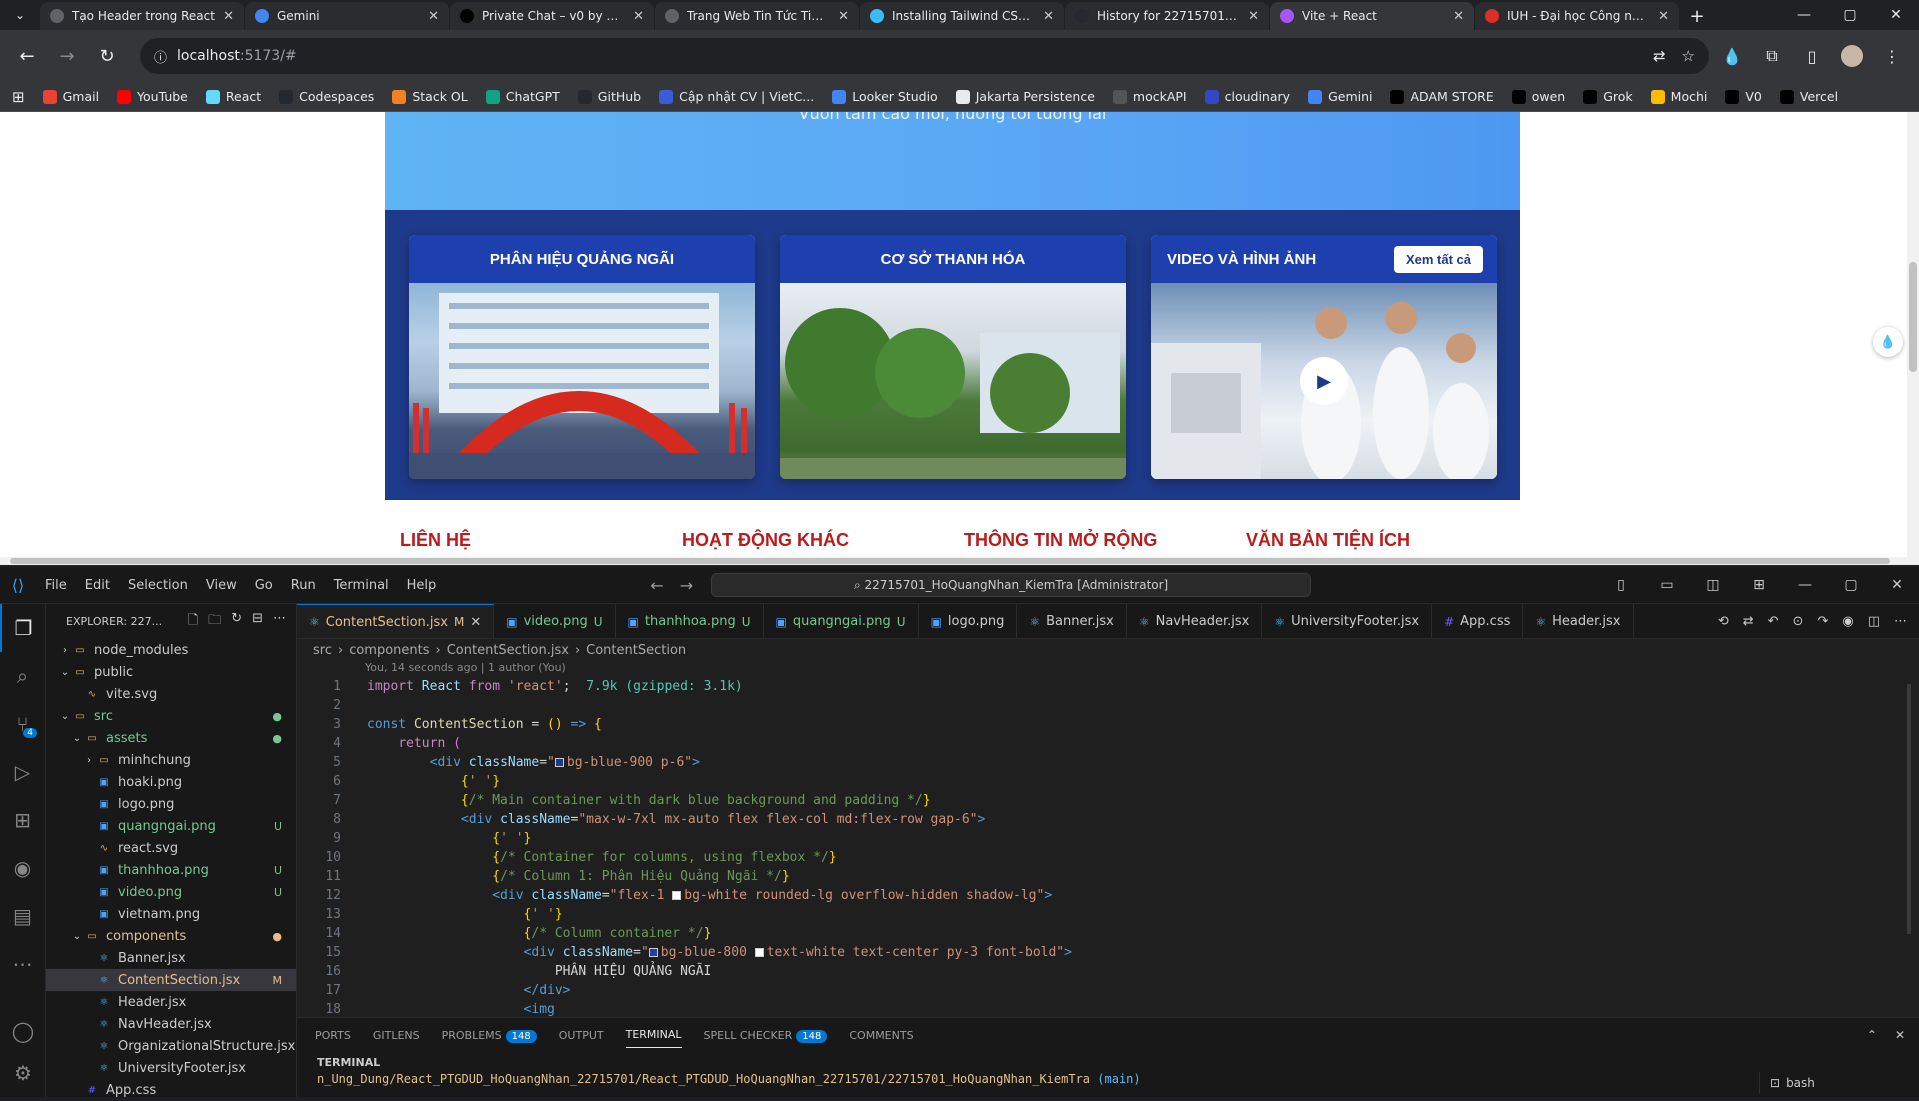 The width and height of the screenshot is (1919, 1101). What do you see at coordinates (1900, 1035) in the screenshot?
I see `close-panel-icon: ✕` at bounding box center [1900, 1035].